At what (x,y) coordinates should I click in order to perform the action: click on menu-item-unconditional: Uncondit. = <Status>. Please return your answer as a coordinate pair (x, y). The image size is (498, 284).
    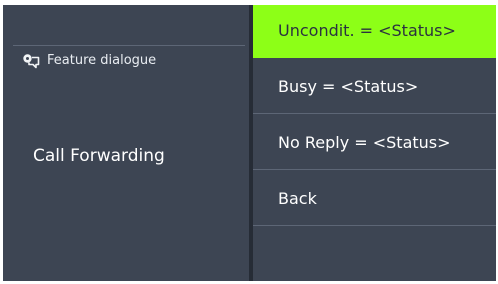
    Looking at the image, I should click on (374, 31).